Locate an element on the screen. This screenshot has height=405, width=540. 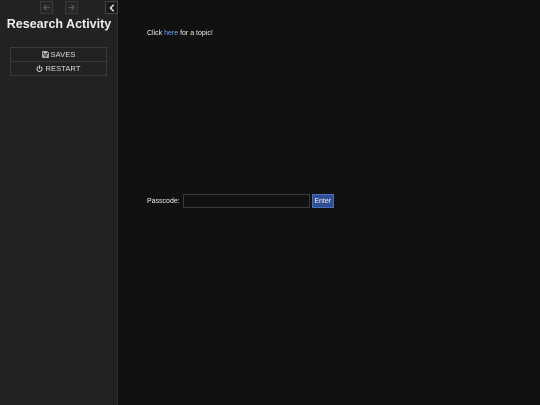
story-title: Research Activity is located at coordinates (59, 24).